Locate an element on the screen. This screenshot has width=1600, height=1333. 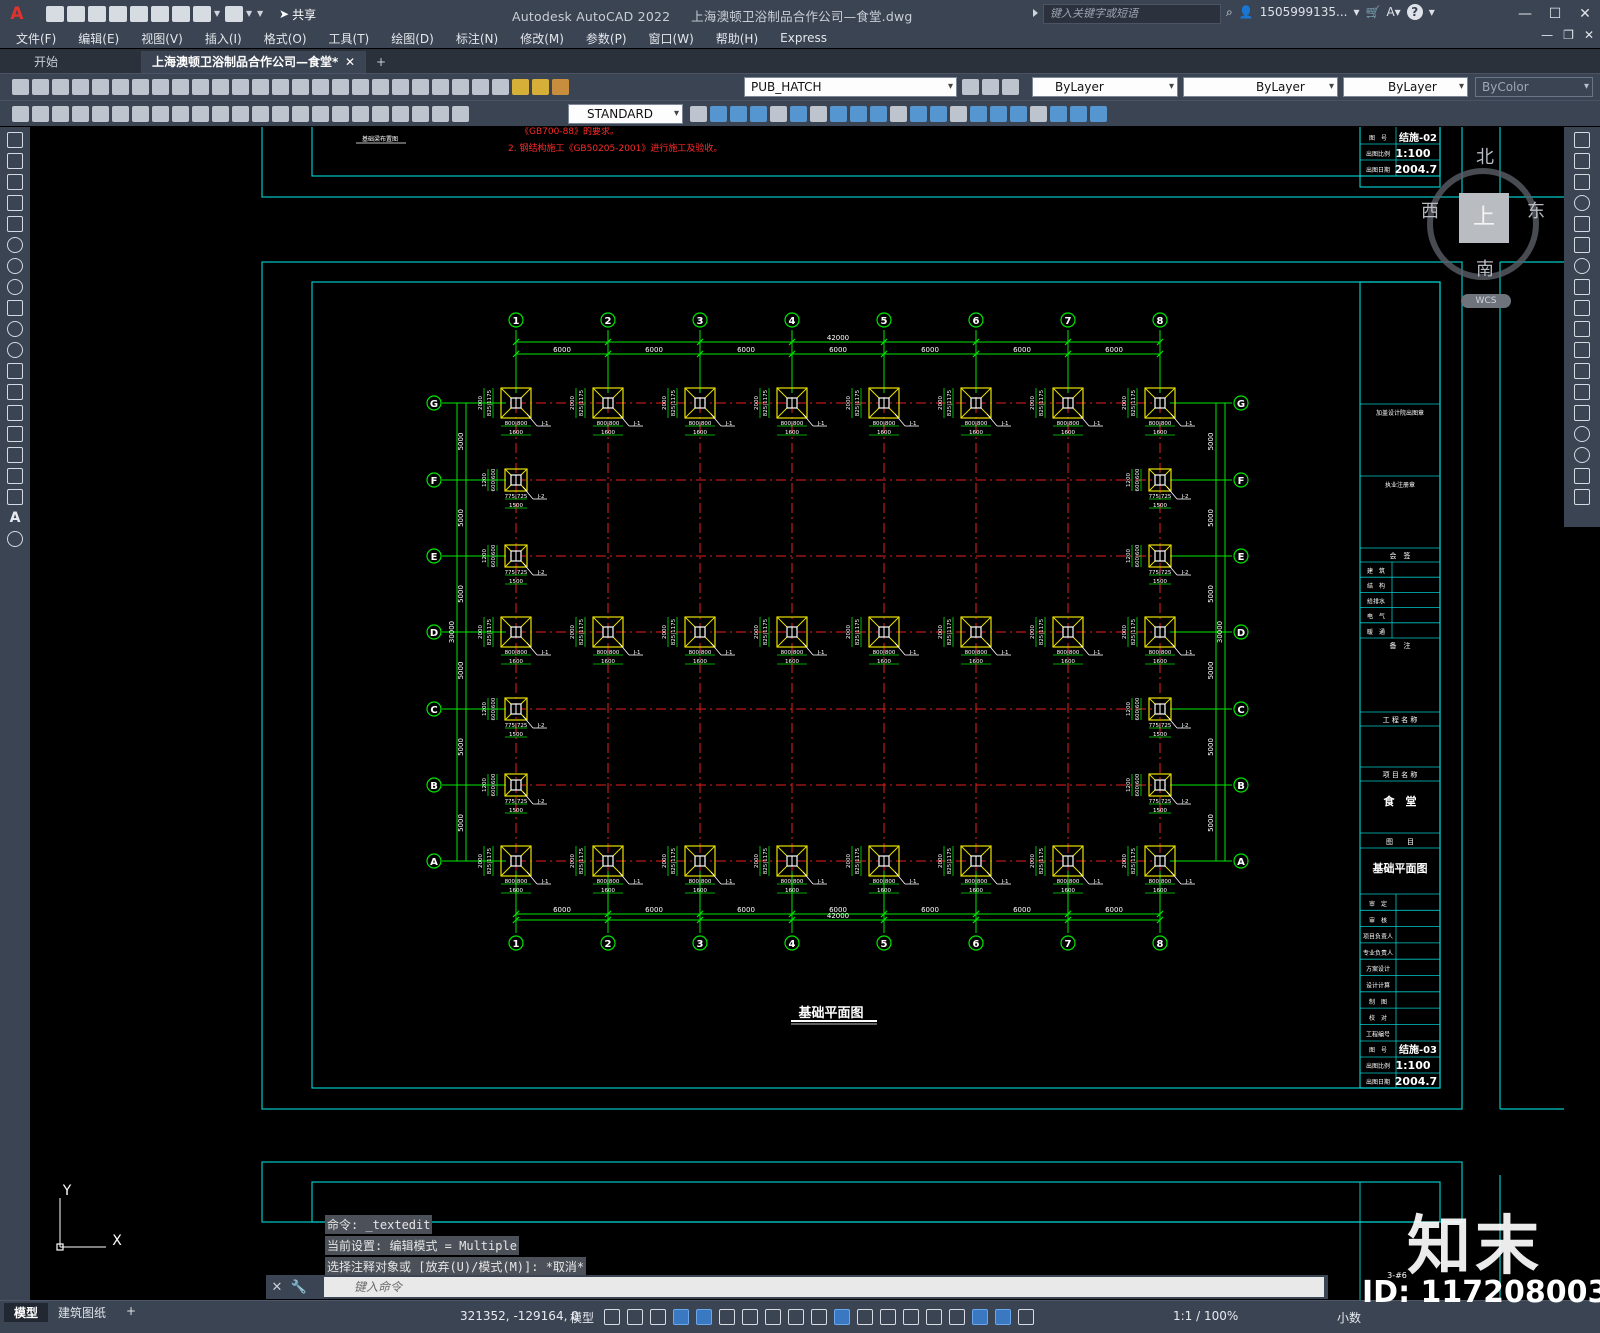
share-button: ➤ 共享 is located at coordinates (297, 14).